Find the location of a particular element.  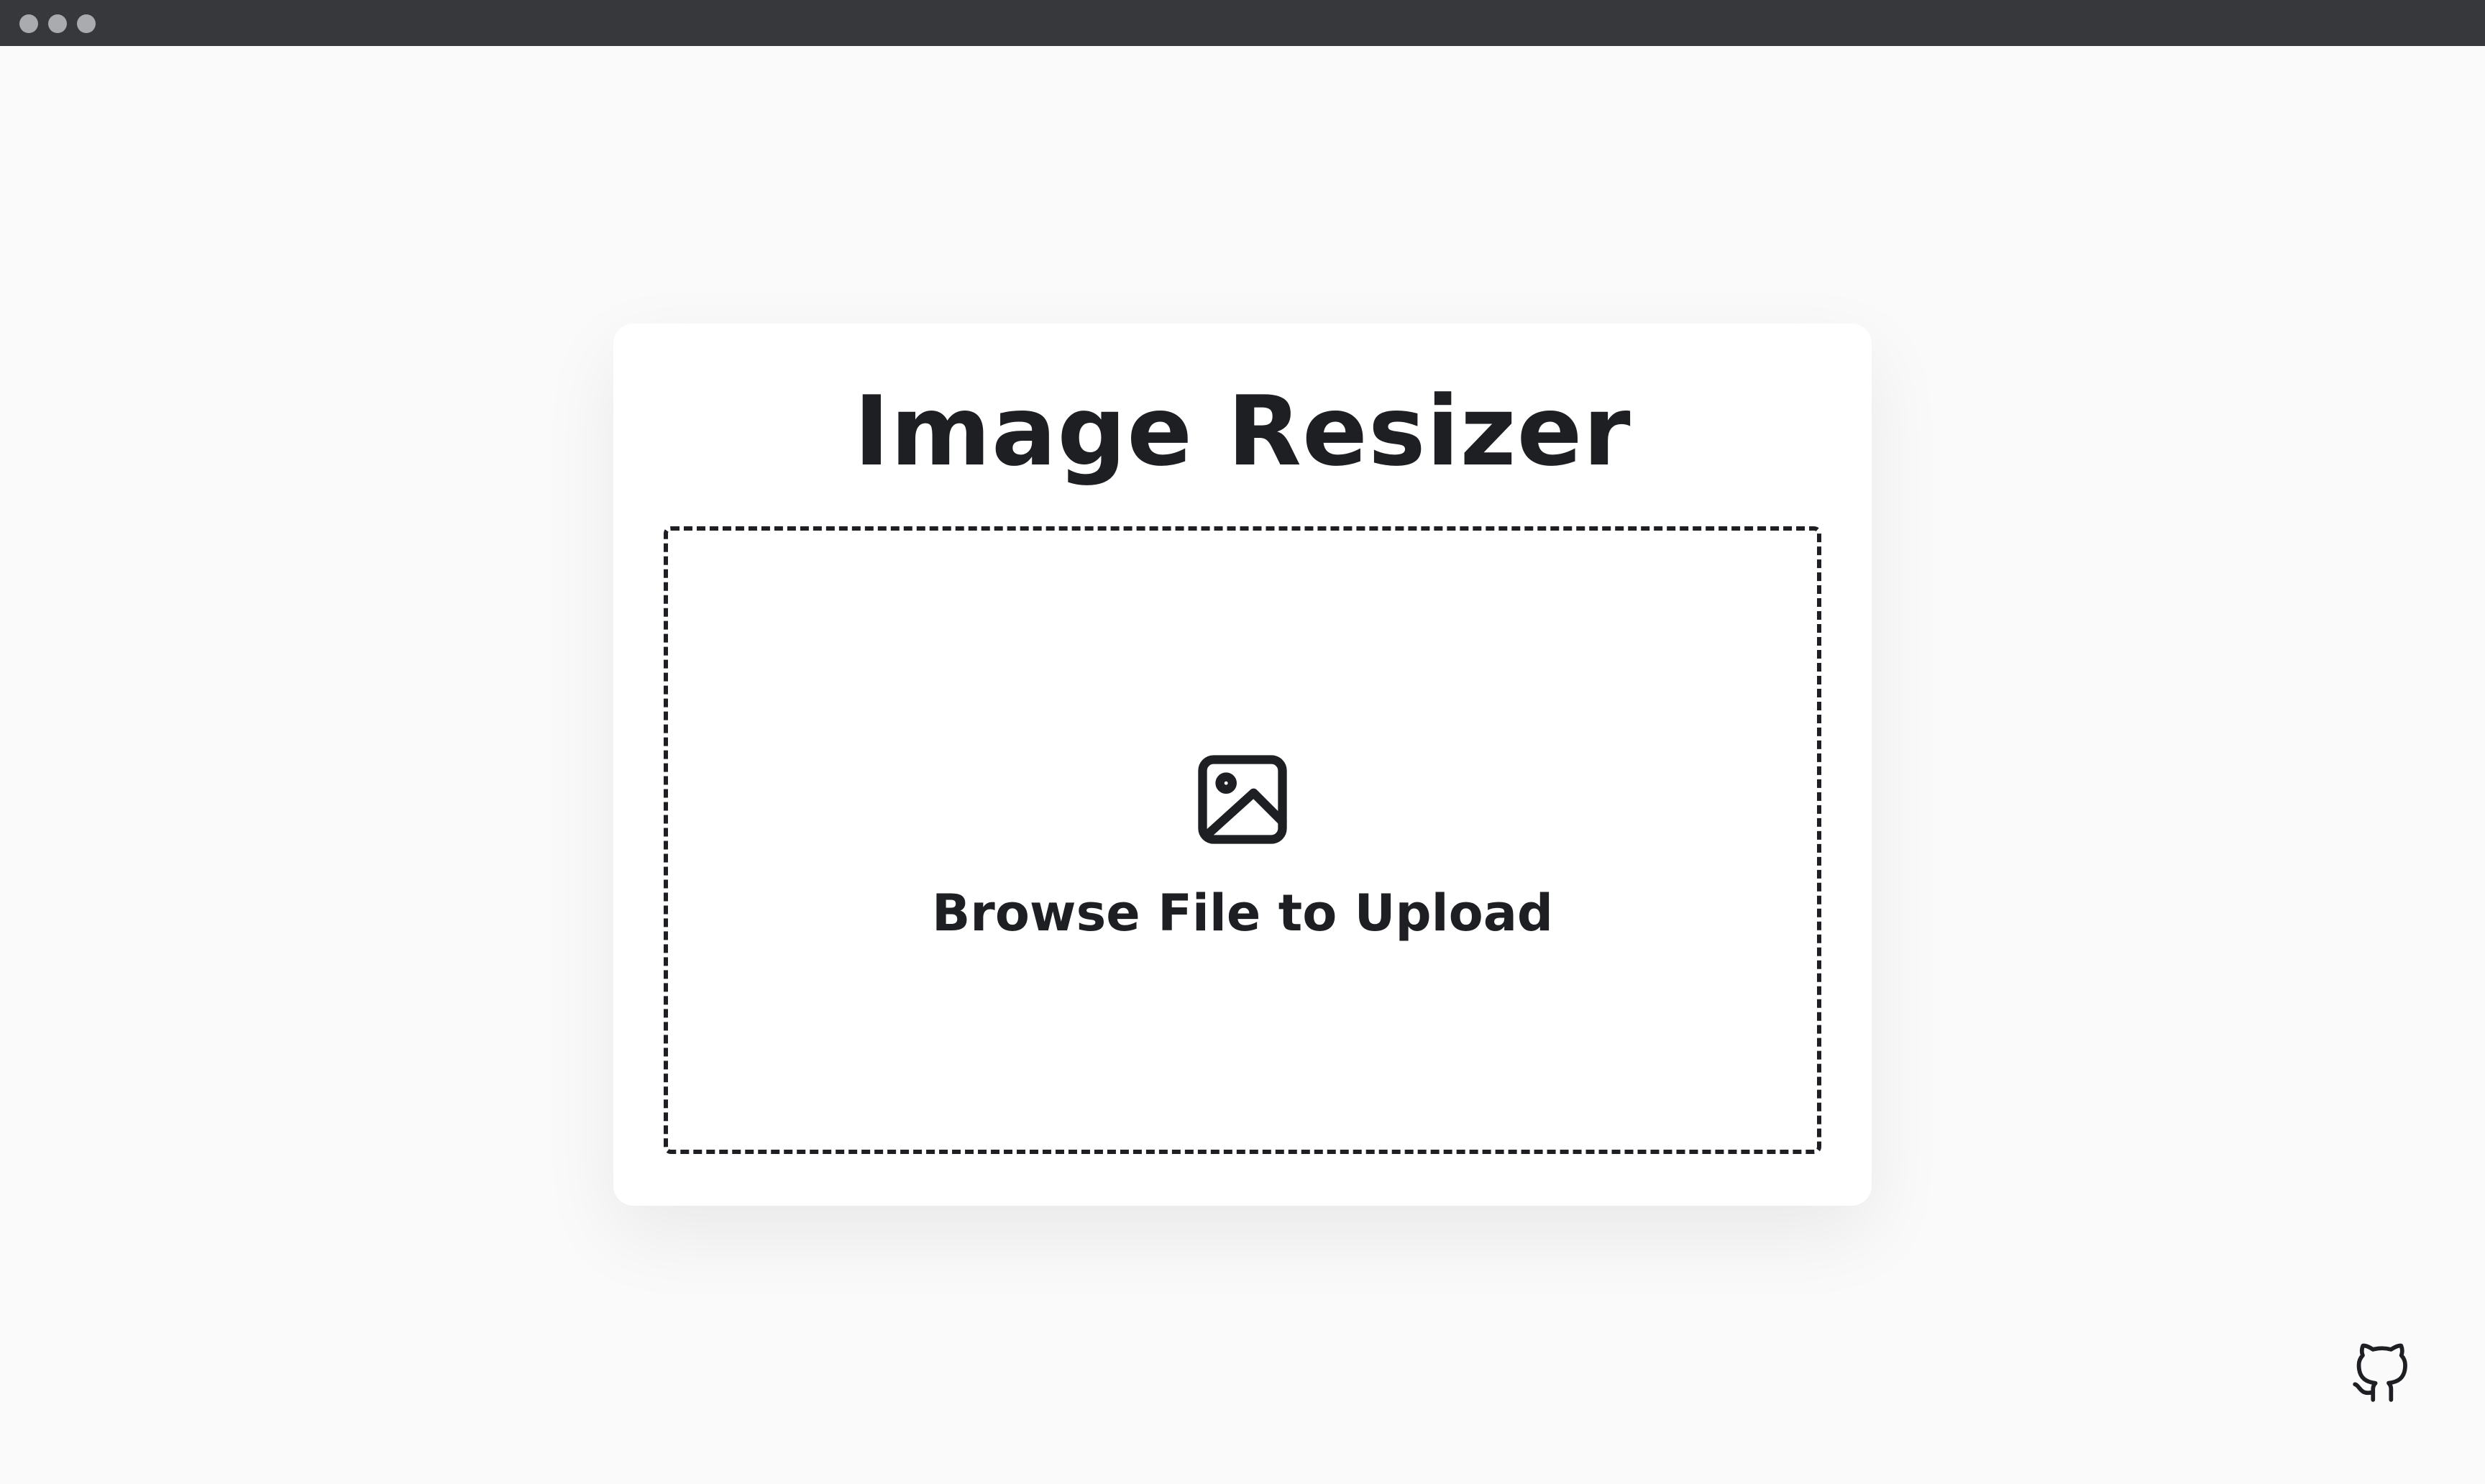

page-title: Image Resizer is located at coordinates (1242, 431).